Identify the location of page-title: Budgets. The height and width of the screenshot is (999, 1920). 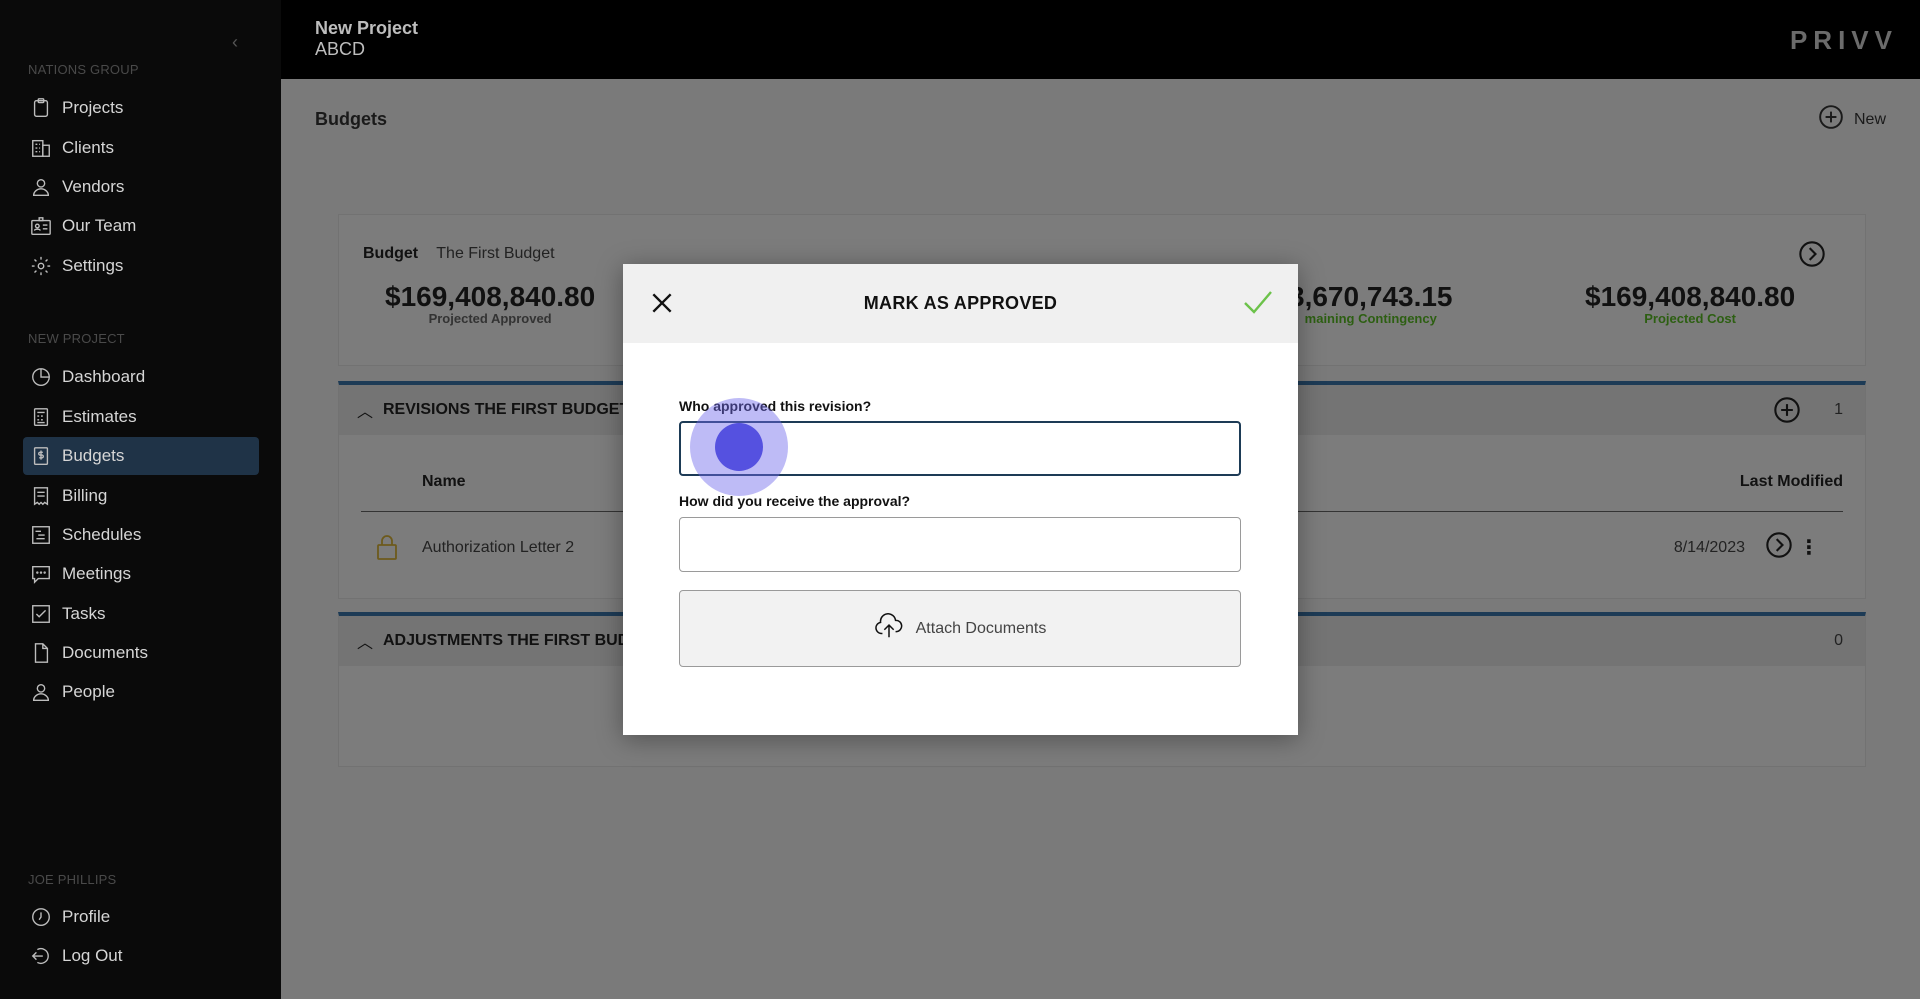
(351, 119).